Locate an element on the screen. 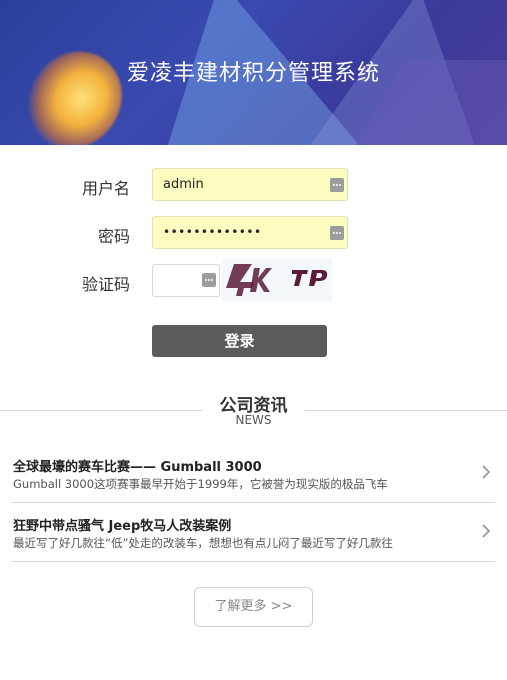  captcha-label: 验证码 is located at coordinates (105, 284).